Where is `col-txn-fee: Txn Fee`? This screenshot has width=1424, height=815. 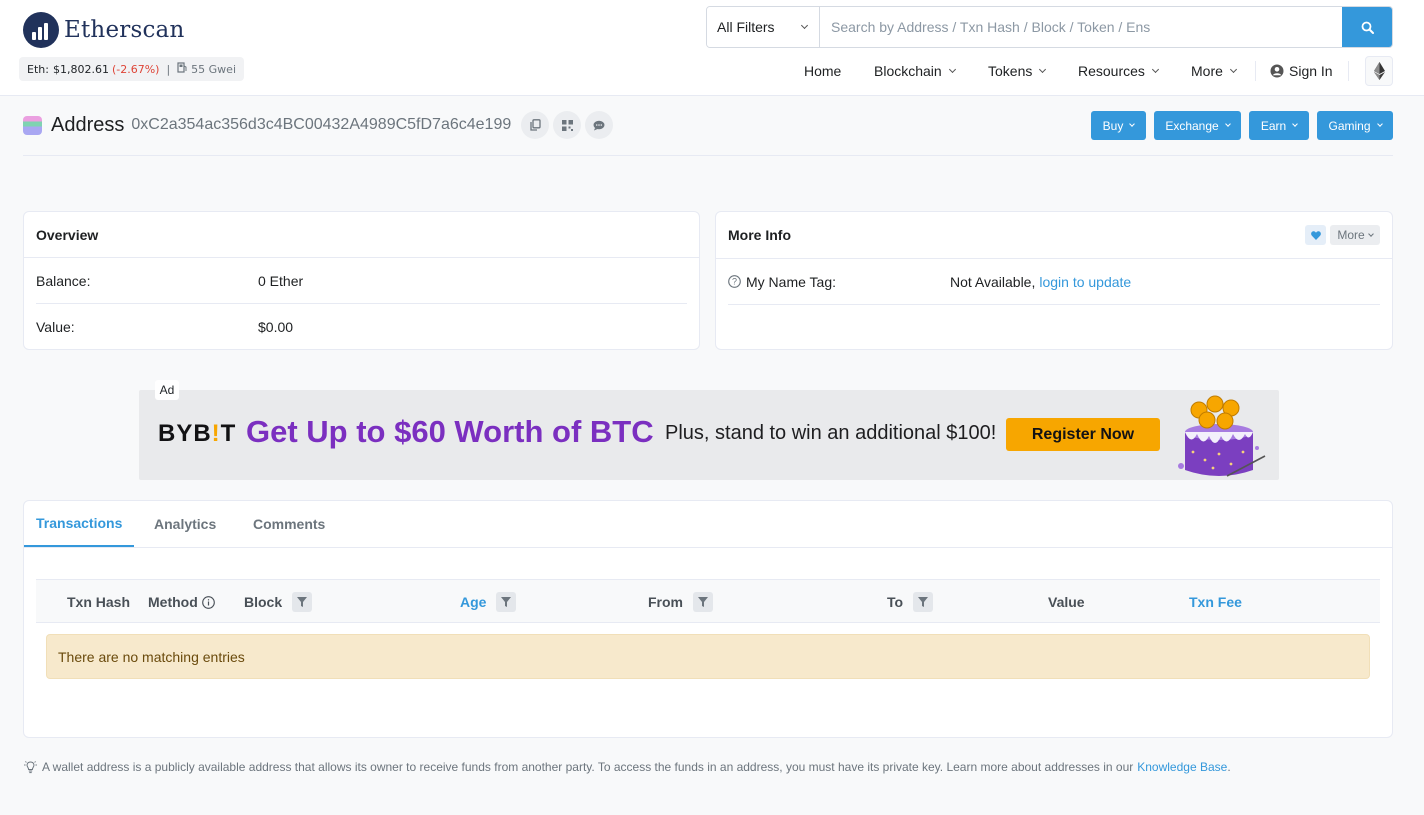
col-txn-fee: Txn Fee is located at coordinates (1215, 602).